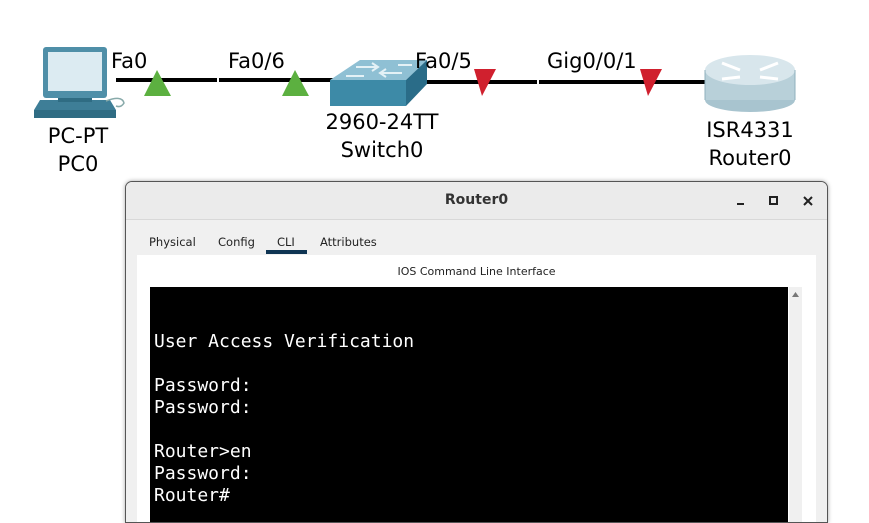  Describe the element at coordinates (348, 243) in the screenshot. I see `tab-attributes: Attributes` at that location.